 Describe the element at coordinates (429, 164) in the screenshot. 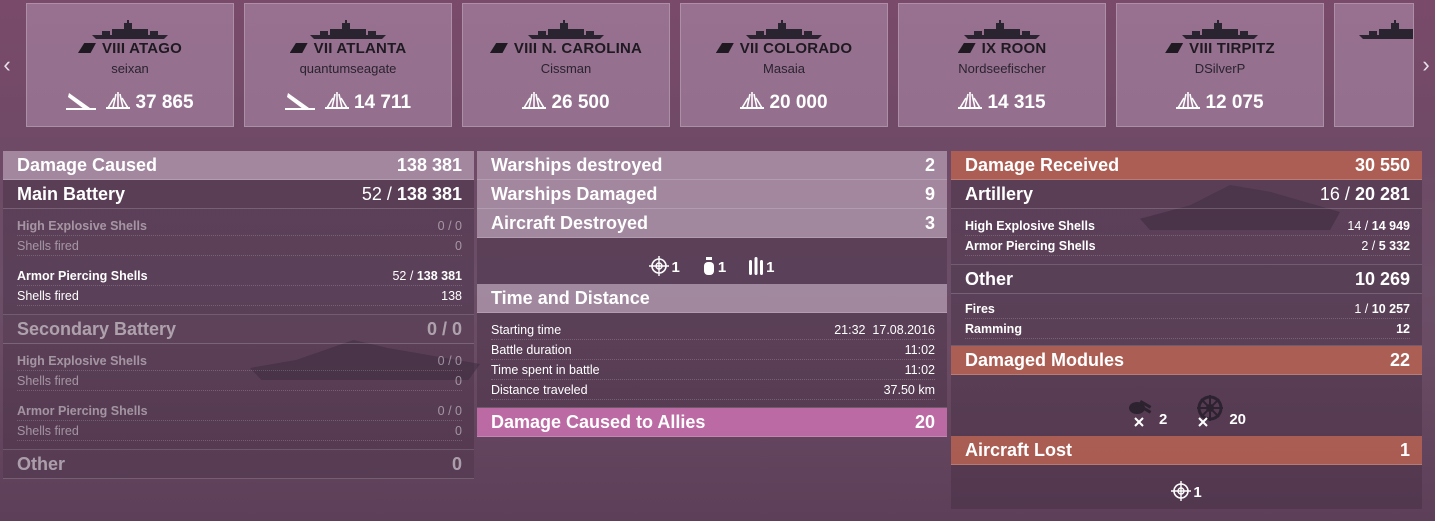

I see `damage-caused-total: 138 381` at that location.